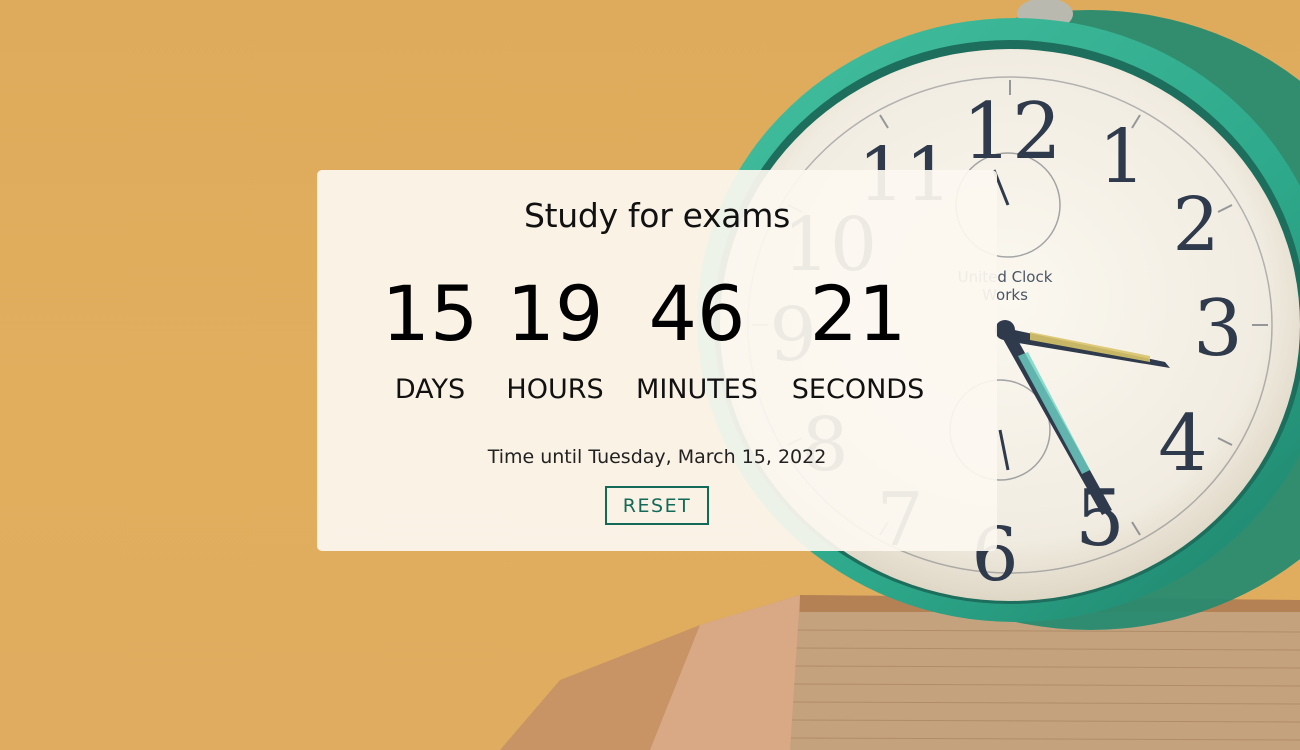  I want to click on book-shape, so click(900, 672).